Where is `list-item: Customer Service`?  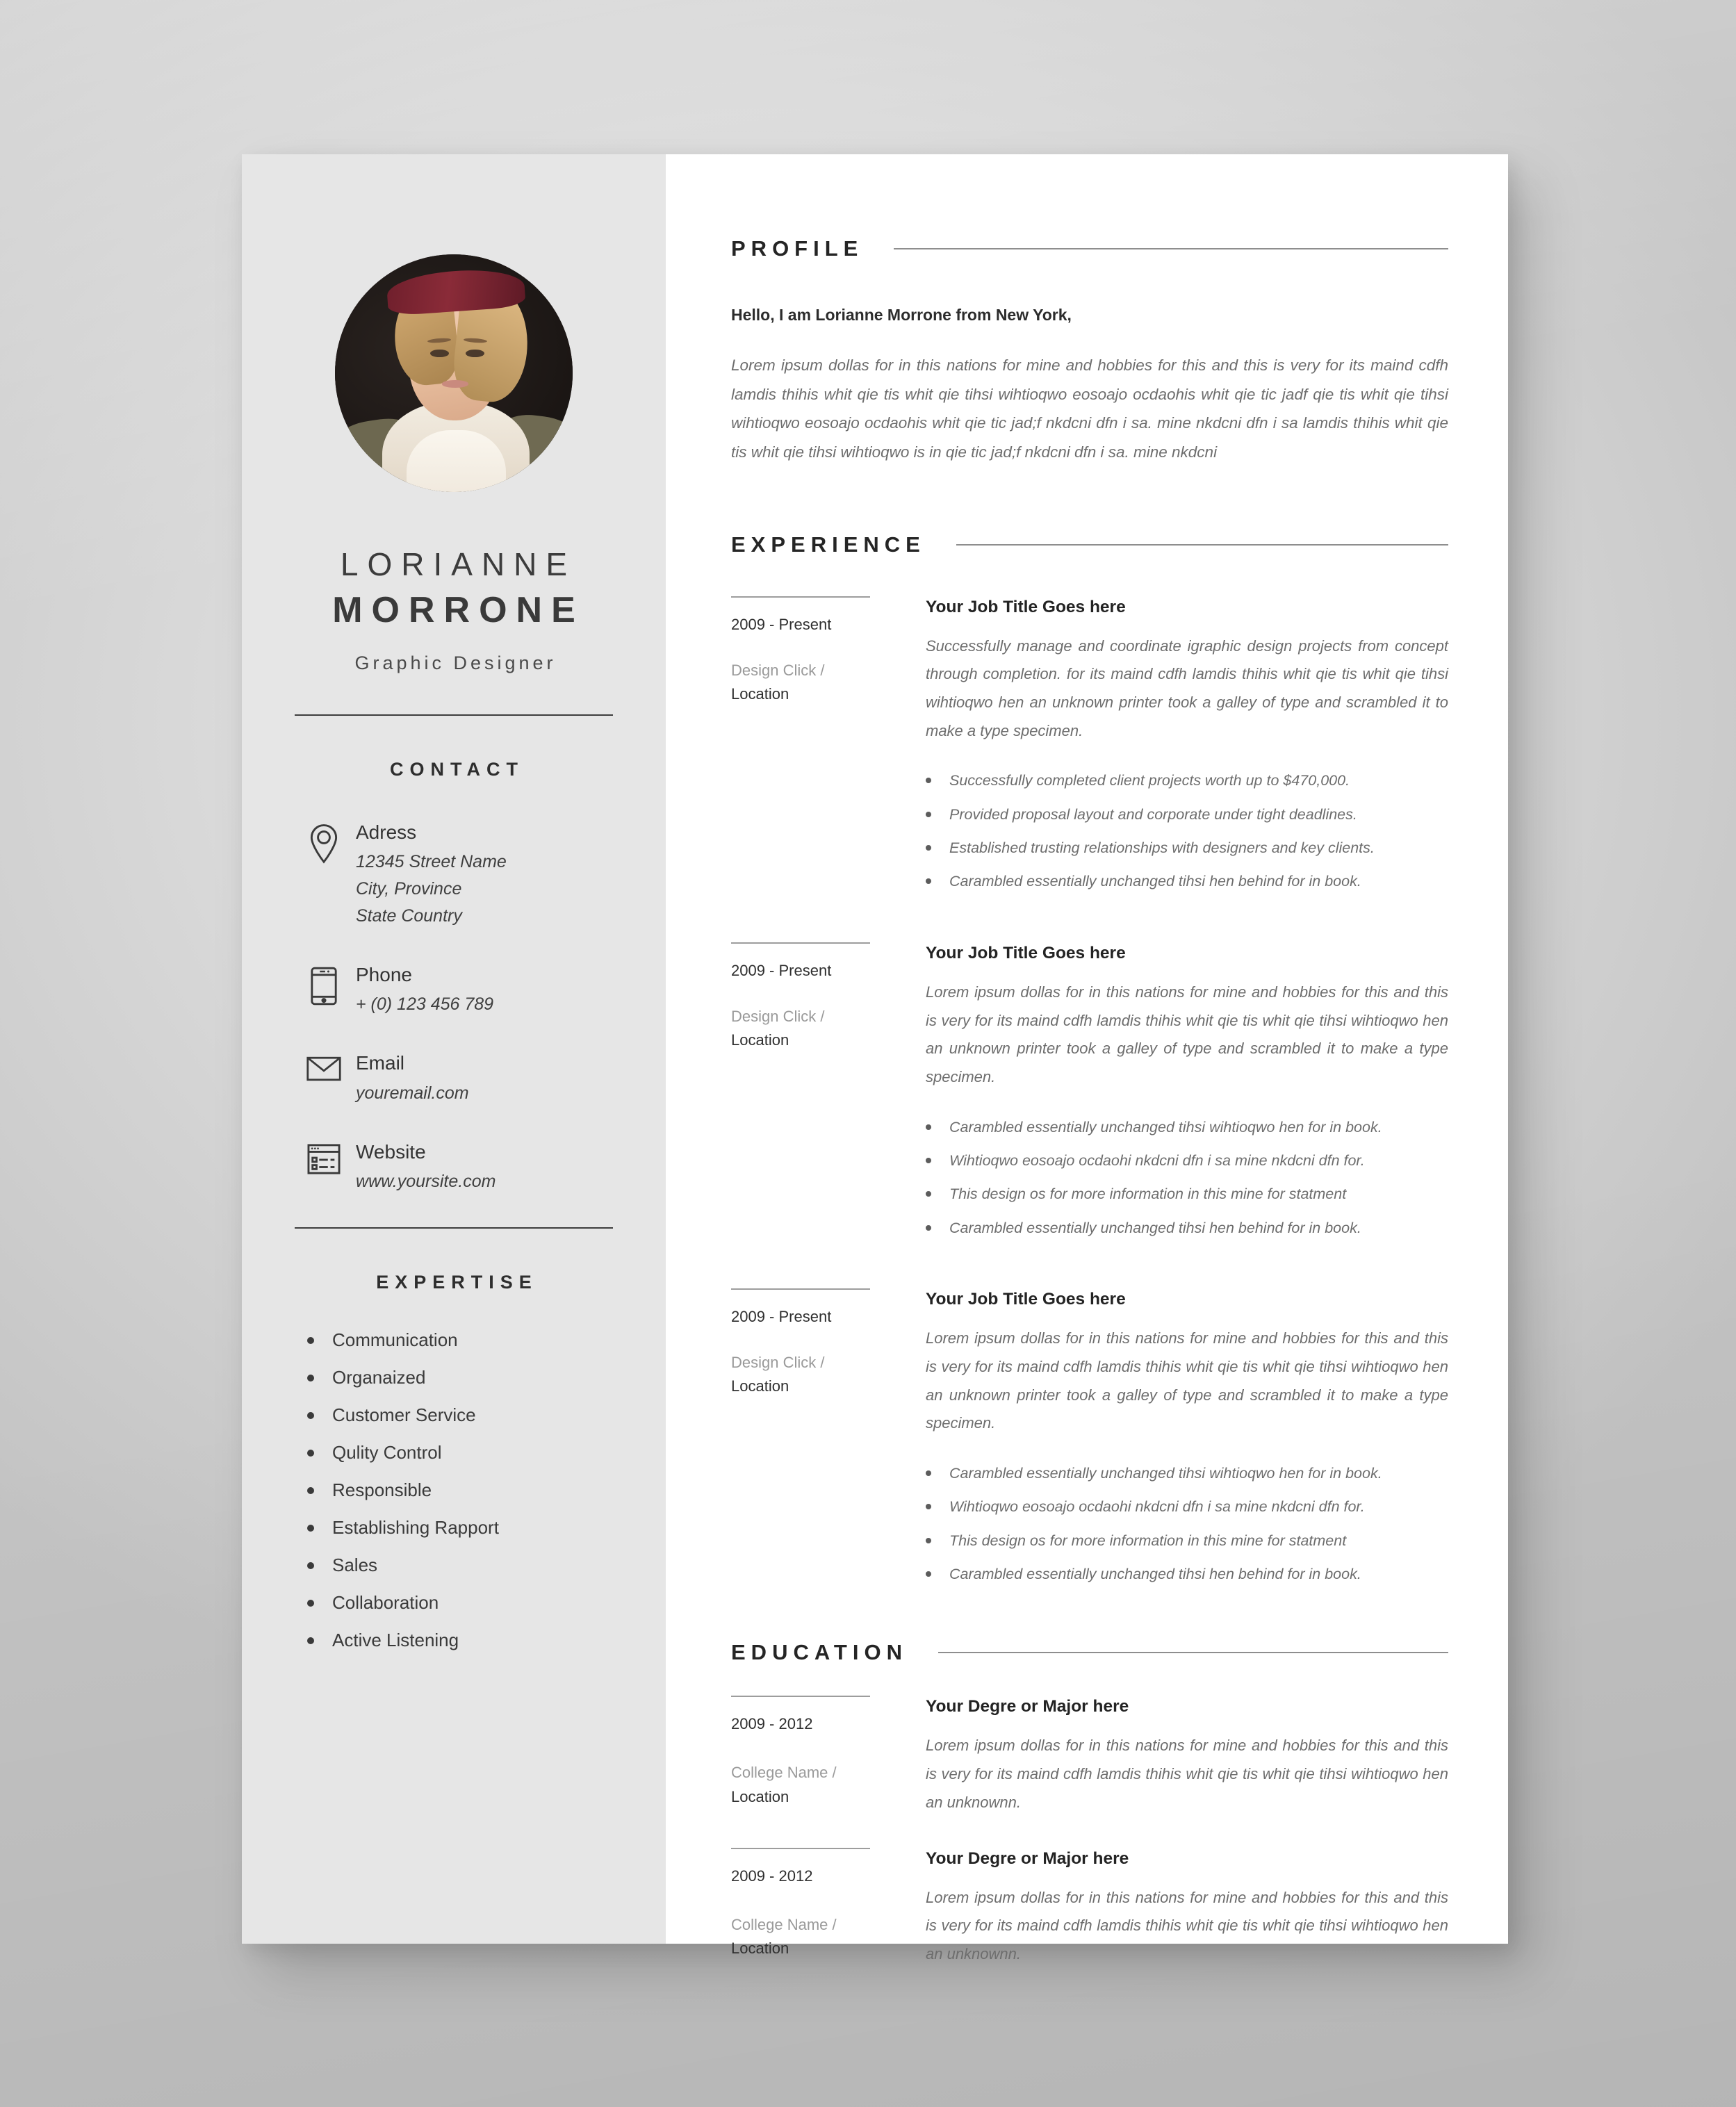
list-item: Customer Service is located at coordinates (463, 1415).